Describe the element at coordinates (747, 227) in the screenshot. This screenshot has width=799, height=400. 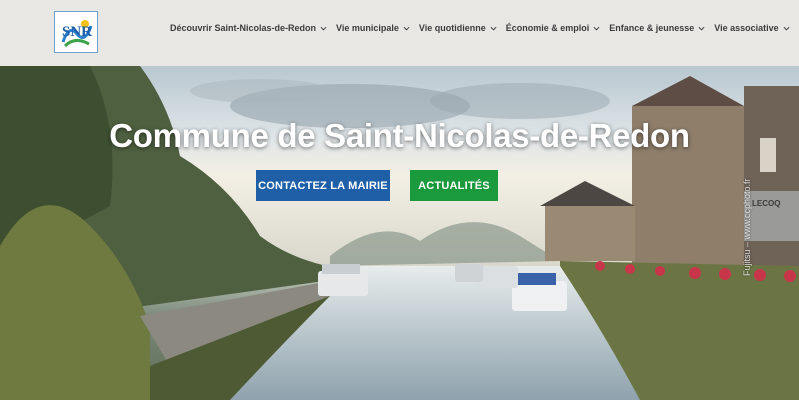
I see `photo-credit: Fujitsu – www.ccphoto.fr` at that location.